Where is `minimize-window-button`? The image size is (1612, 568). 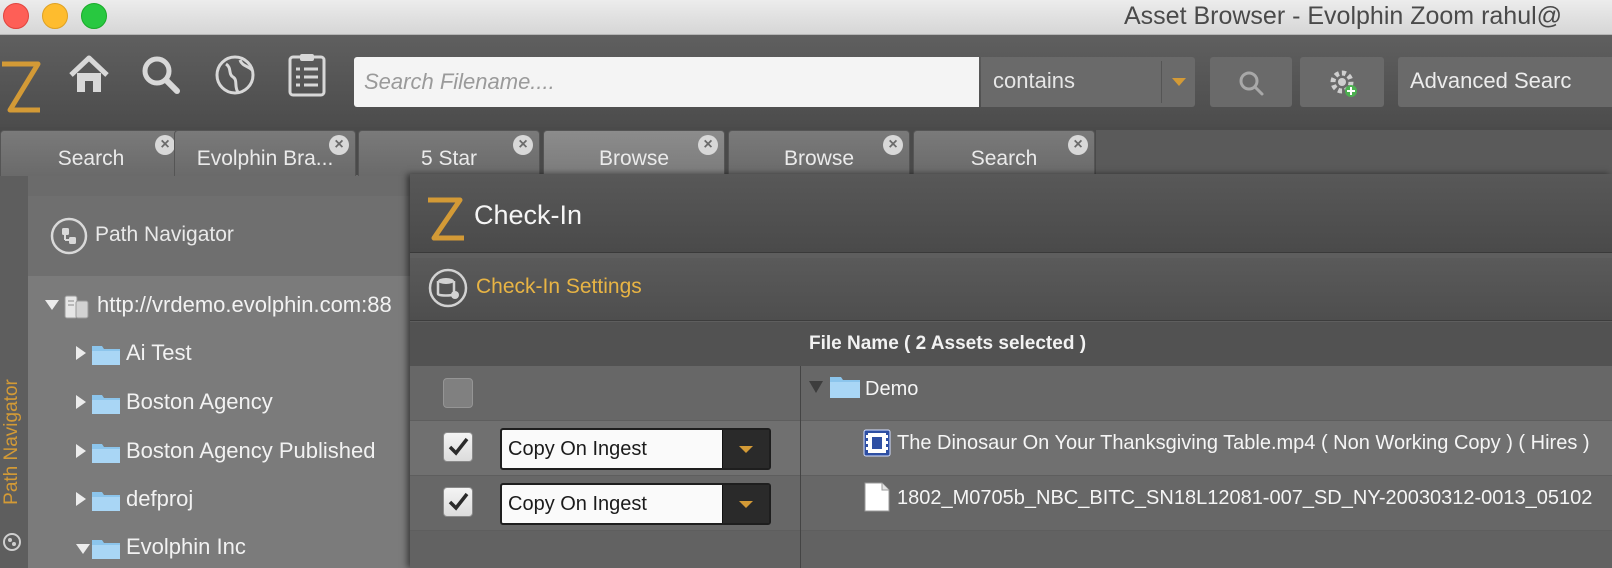
minimize-window-button is located at coordinates (55, 16).